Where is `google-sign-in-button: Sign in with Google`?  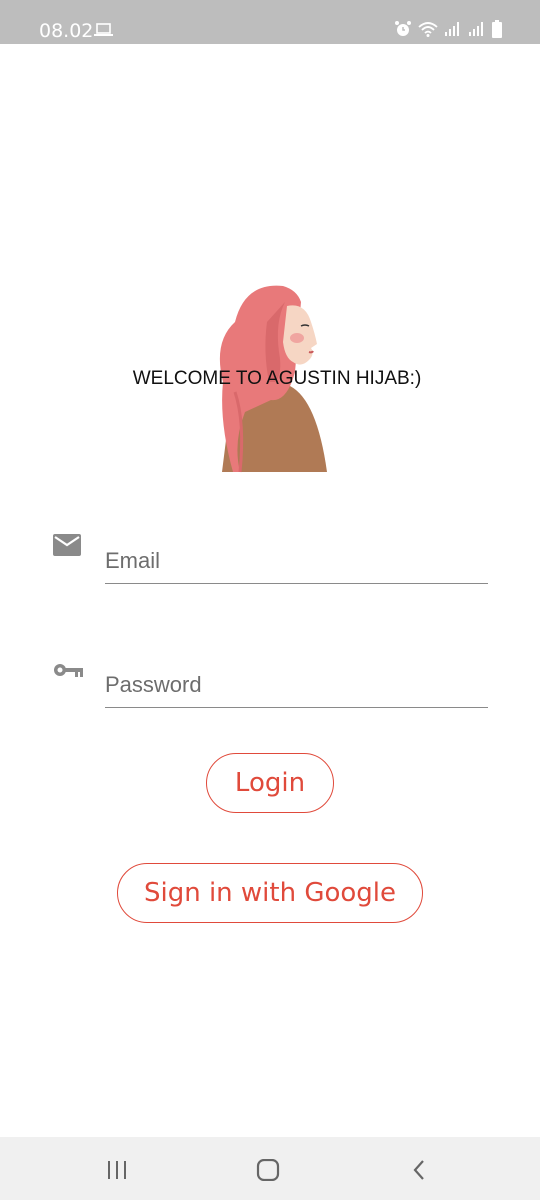 google-sign-in-button: Sign in with Google is located at coordinates (270, 893).